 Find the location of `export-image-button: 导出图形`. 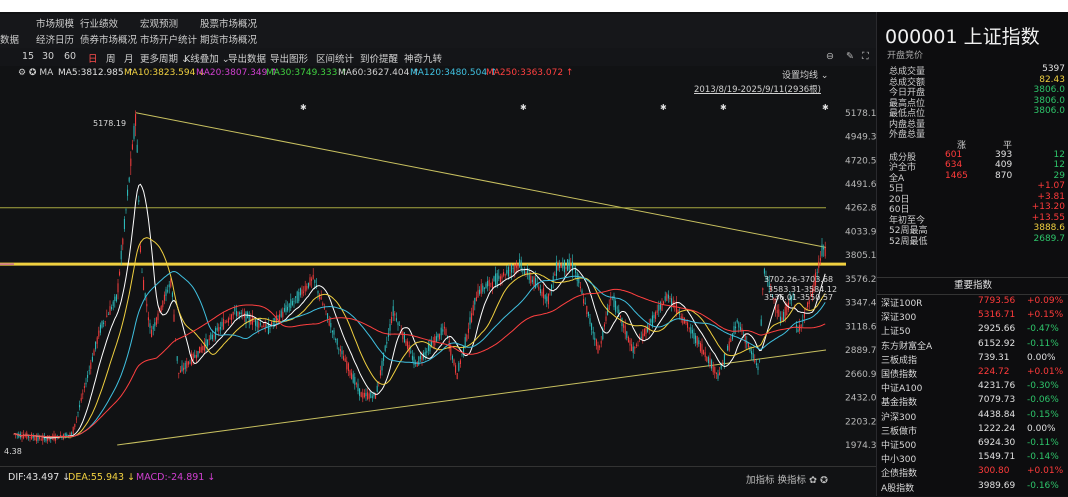

export-image-button: 导出图形 is located at coordinates (289, 58).